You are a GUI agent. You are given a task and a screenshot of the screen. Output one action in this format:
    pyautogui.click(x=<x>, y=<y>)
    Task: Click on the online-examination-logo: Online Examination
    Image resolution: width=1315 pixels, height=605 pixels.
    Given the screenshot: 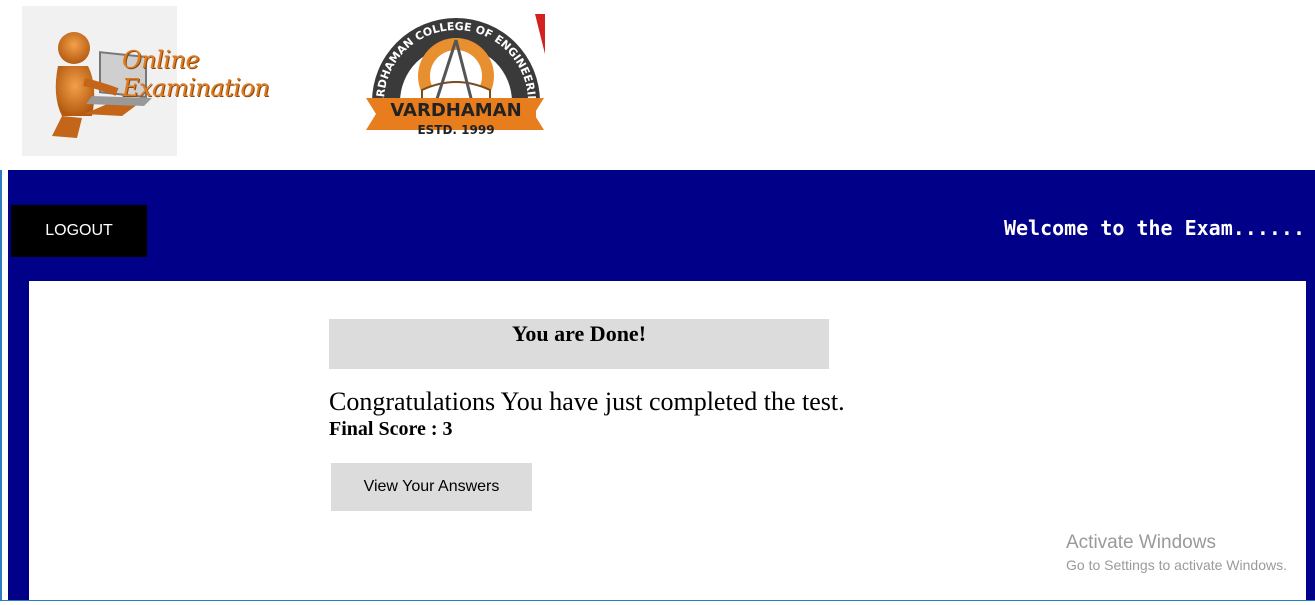 What is the action you would take?
    pyautogui.click(x=172, y=81)
    